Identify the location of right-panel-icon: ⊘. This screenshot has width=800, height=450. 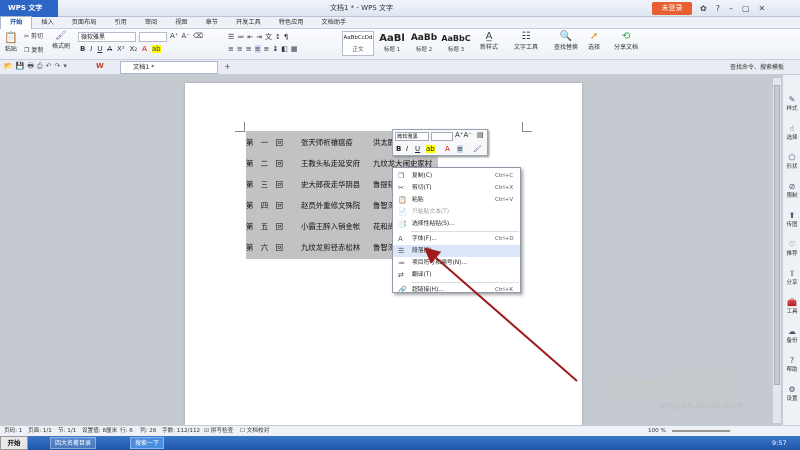
(792, 186).